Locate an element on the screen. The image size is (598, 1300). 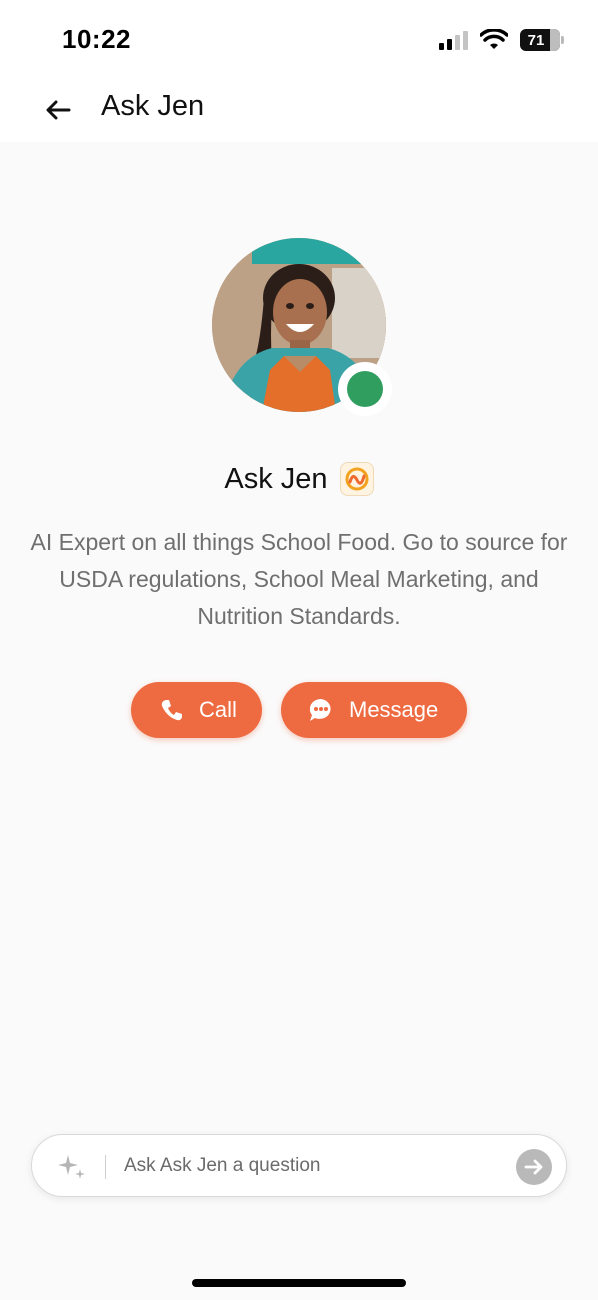
call-button: Call is located at coordinates (196, 710).